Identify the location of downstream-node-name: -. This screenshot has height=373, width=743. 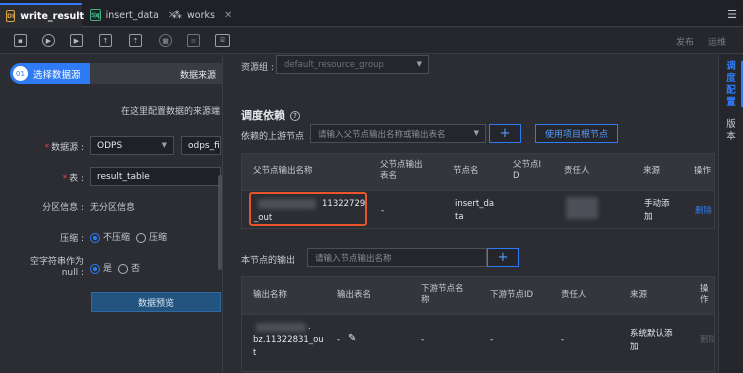
(423, 340).